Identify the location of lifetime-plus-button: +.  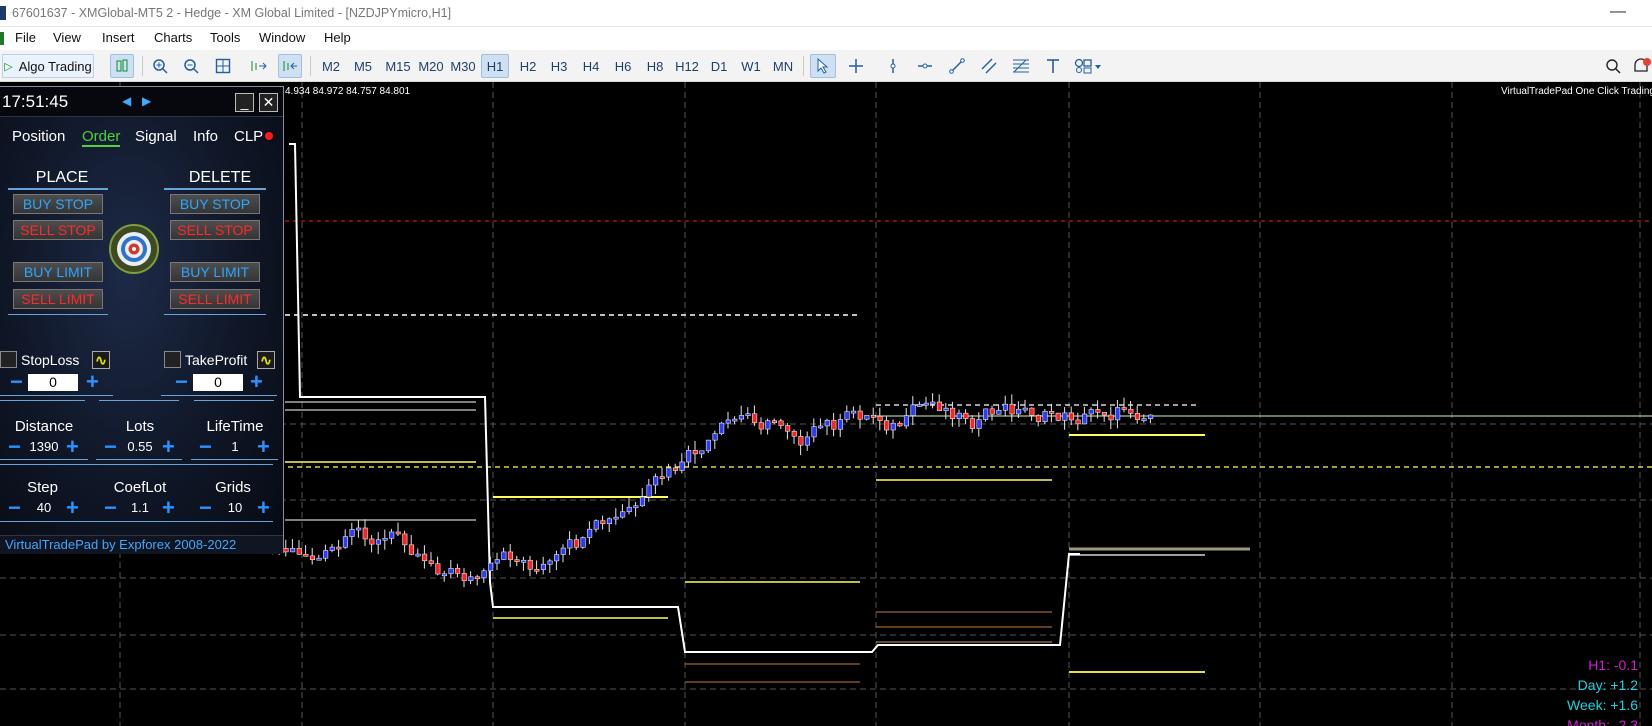
(263, 447).